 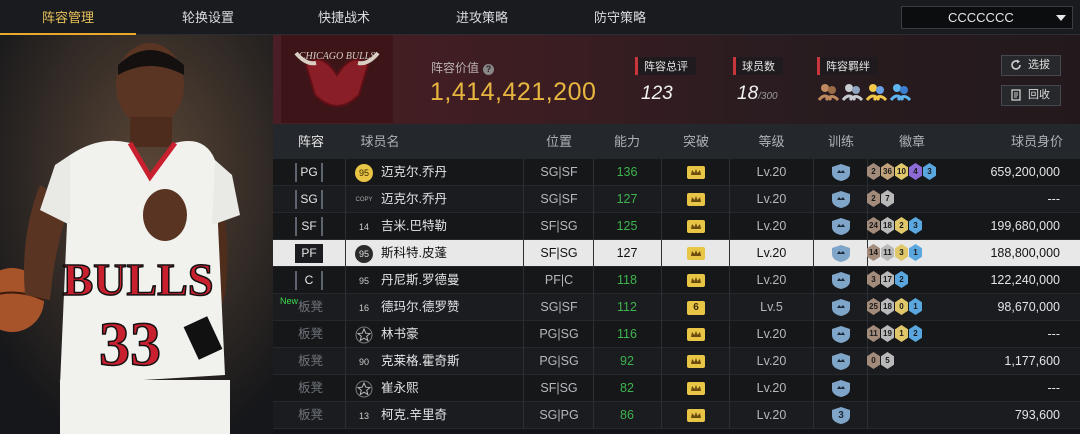 I want to click on tab-defense: 防守策略, so click(x=620, y=17).